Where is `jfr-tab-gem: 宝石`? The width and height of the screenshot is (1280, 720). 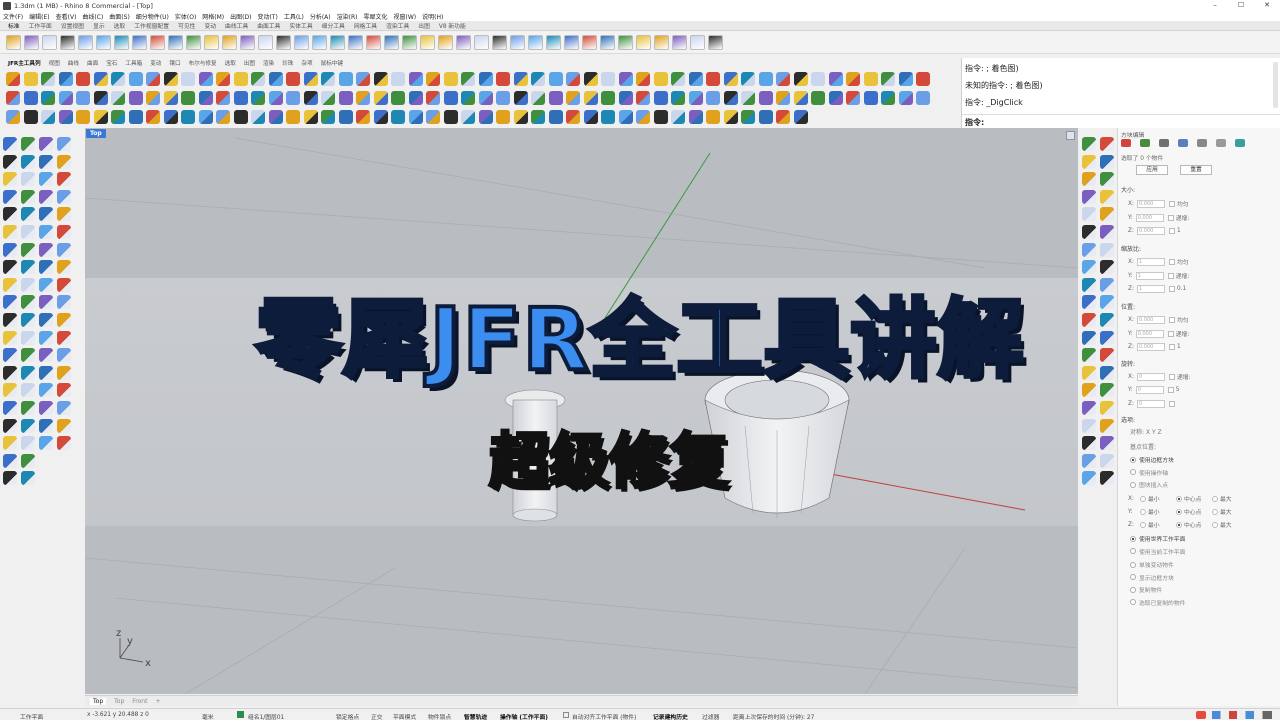 jfr-tab-gem: 宝石 is located at coordinates (111, 63).